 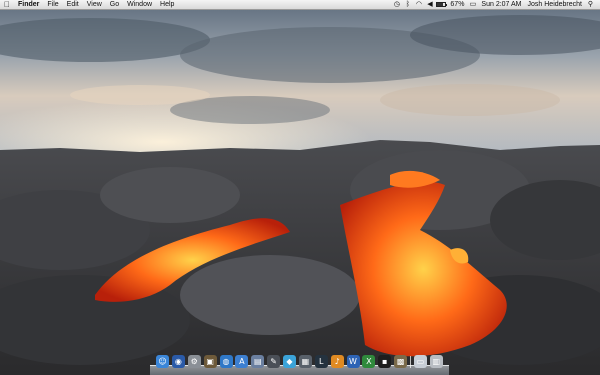 I want to click on battery-icon, so click(x=442, y=4).